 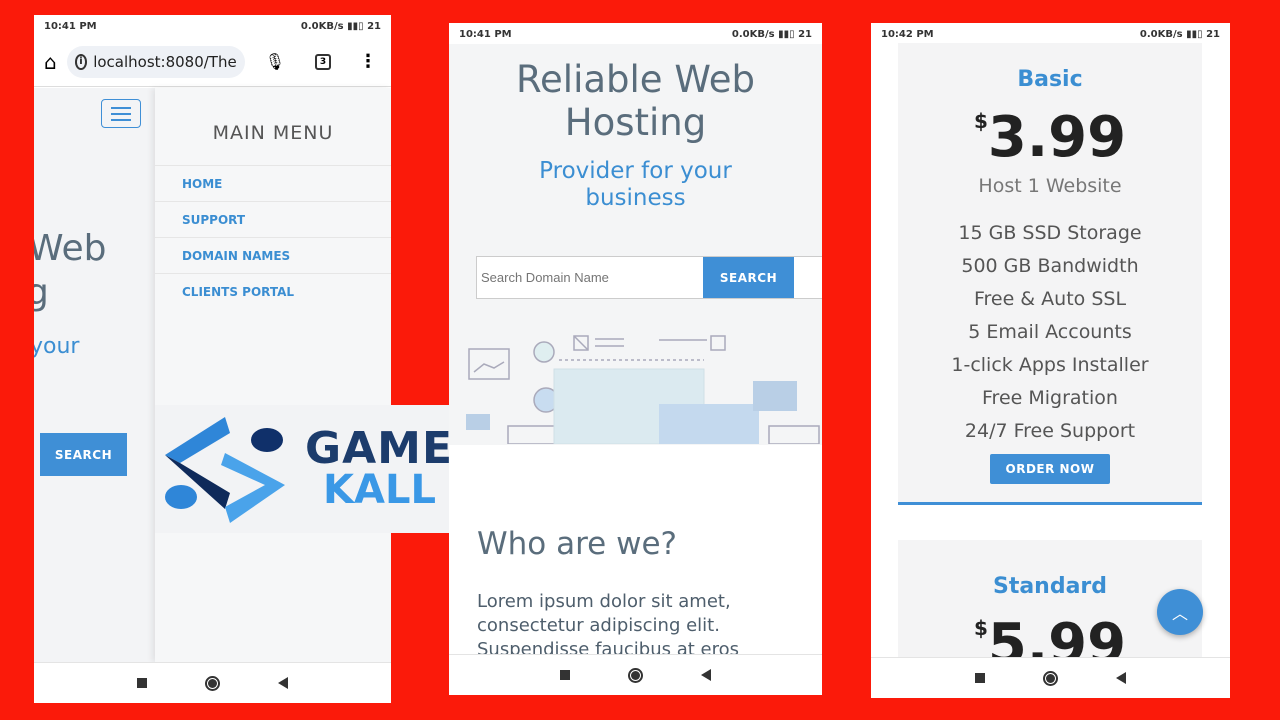 What do you see at coordinates (907, 34) in the screenshot?
I see `status-time: 10:42 PM` at bounding box center [907, 34].